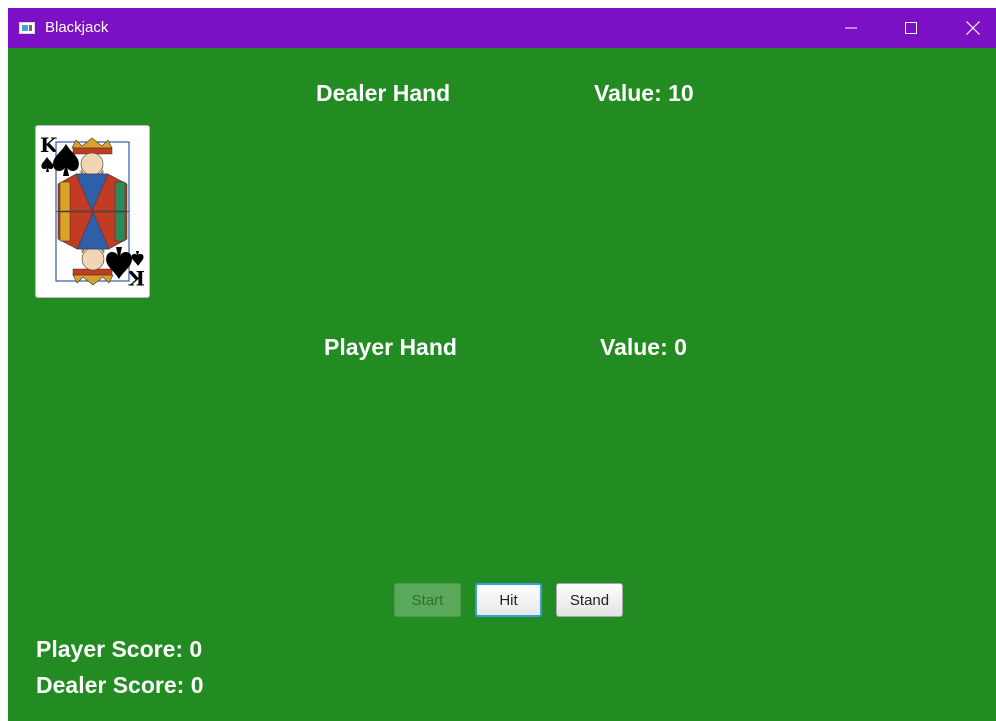  I want to click on dealer-card-king-of-spades: K K, so click(92, 211).